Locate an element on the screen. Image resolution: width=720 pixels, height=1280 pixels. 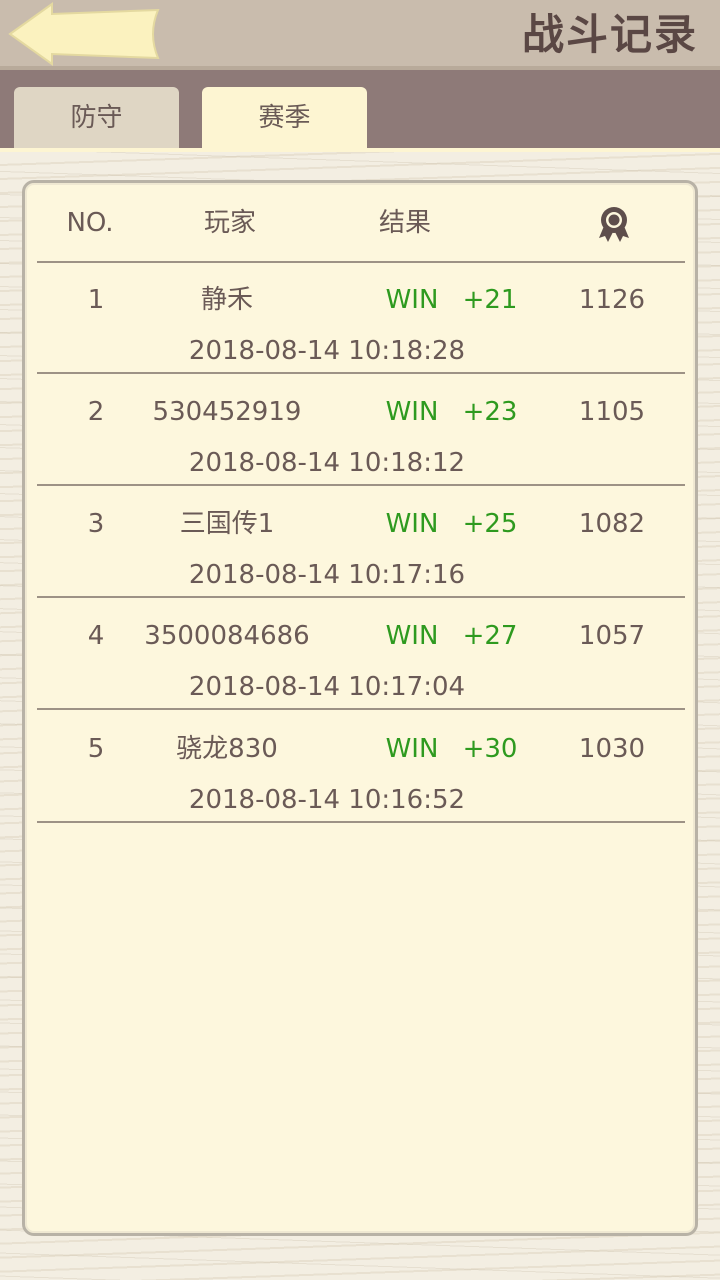
tab-bar: 防守 赛季 is located at coordinates (360, 109).